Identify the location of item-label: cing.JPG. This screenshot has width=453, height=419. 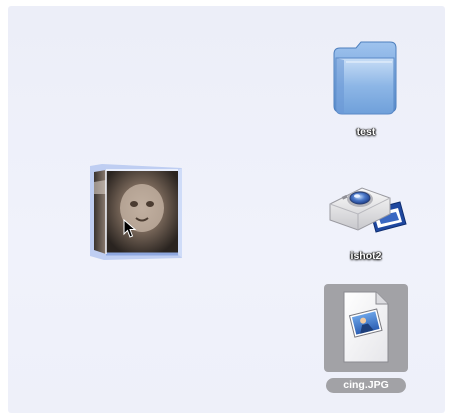
(366, 385).